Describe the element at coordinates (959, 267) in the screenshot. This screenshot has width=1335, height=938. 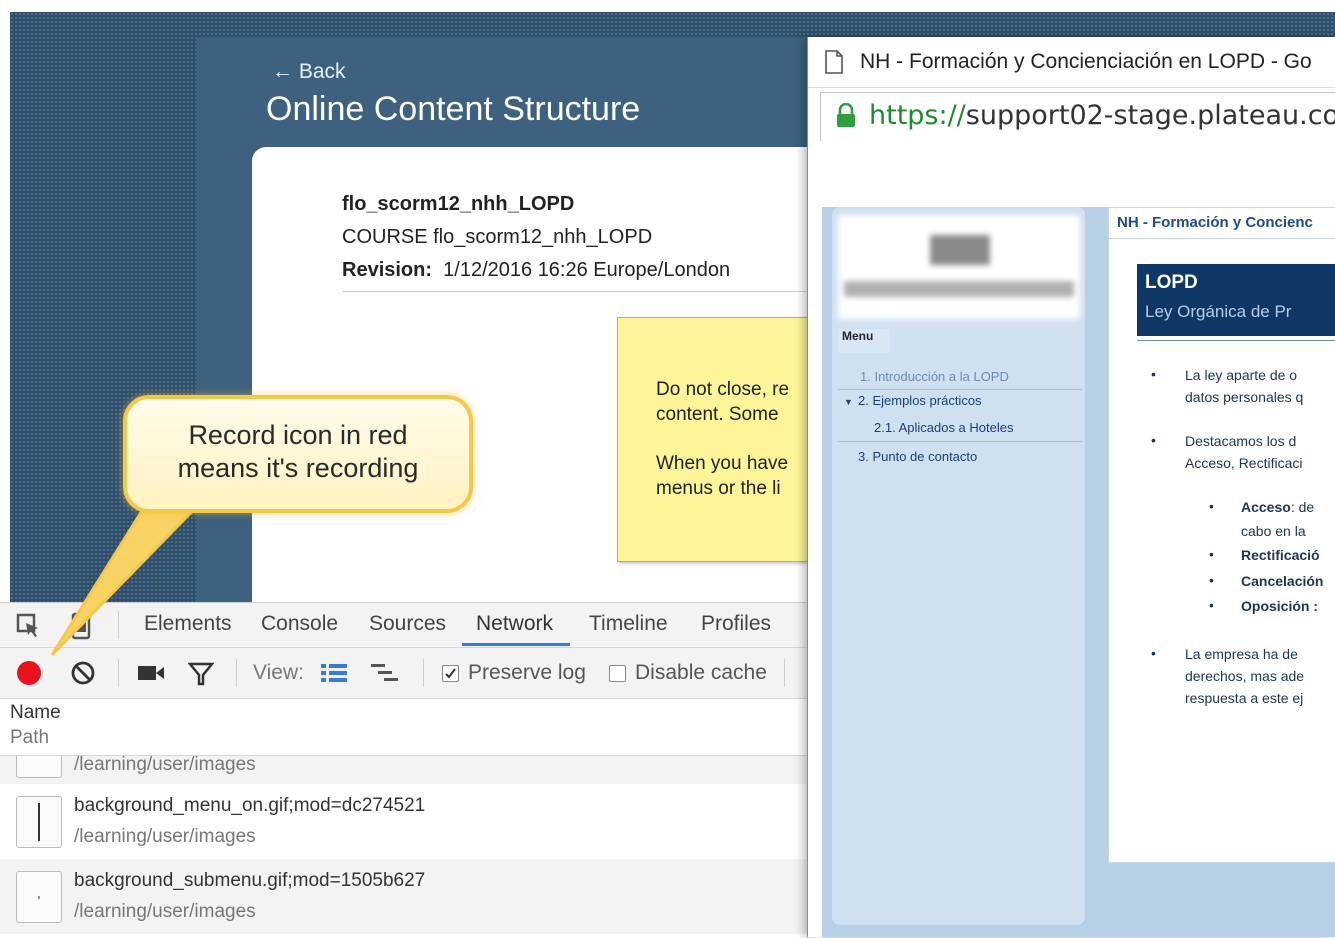
I see `company-logo` at that location.